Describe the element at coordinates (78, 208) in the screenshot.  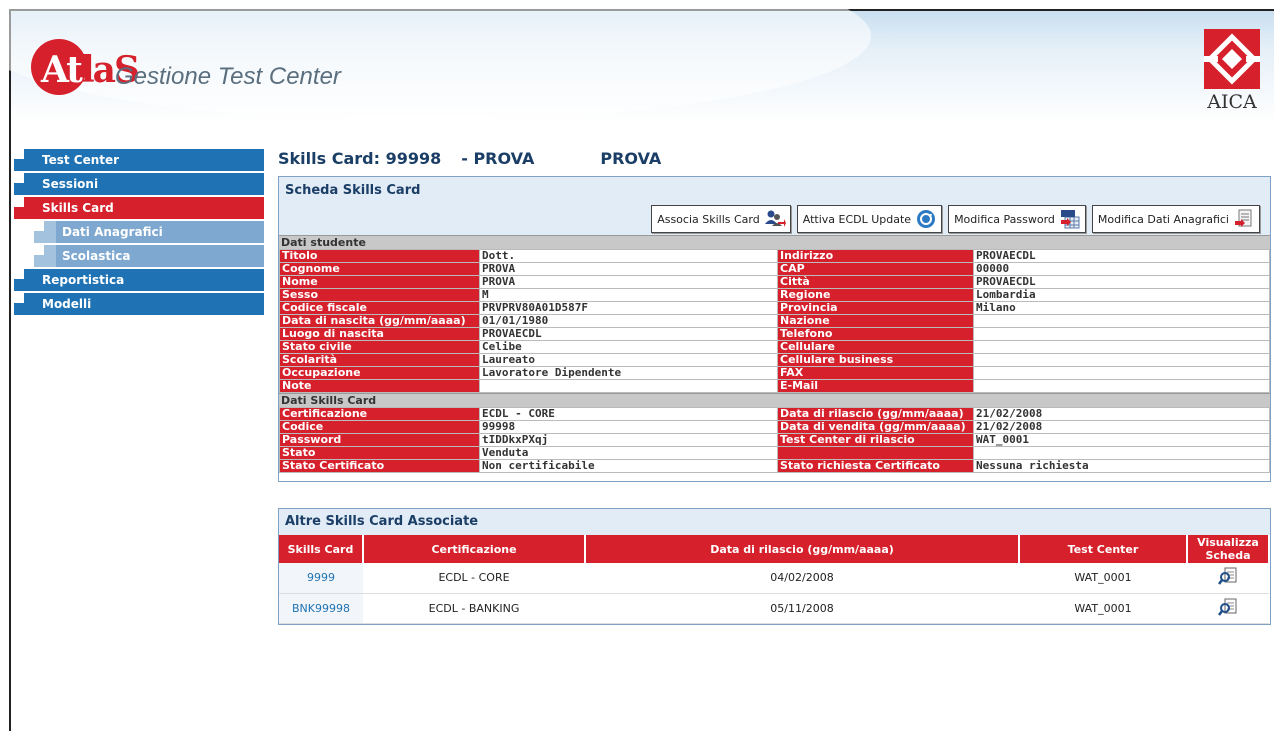
I see `sidebar-item-label: Skills Card` at that location.